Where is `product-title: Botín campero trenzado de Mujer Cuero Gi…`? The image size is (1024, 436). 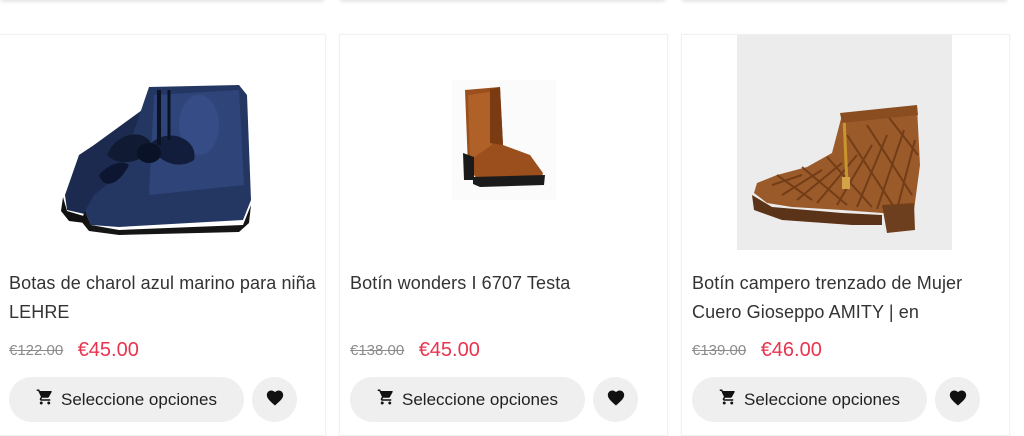
product-title: Botín campero trenzado de Mujer Cuero Gi… is located at coordinates (847, 298).